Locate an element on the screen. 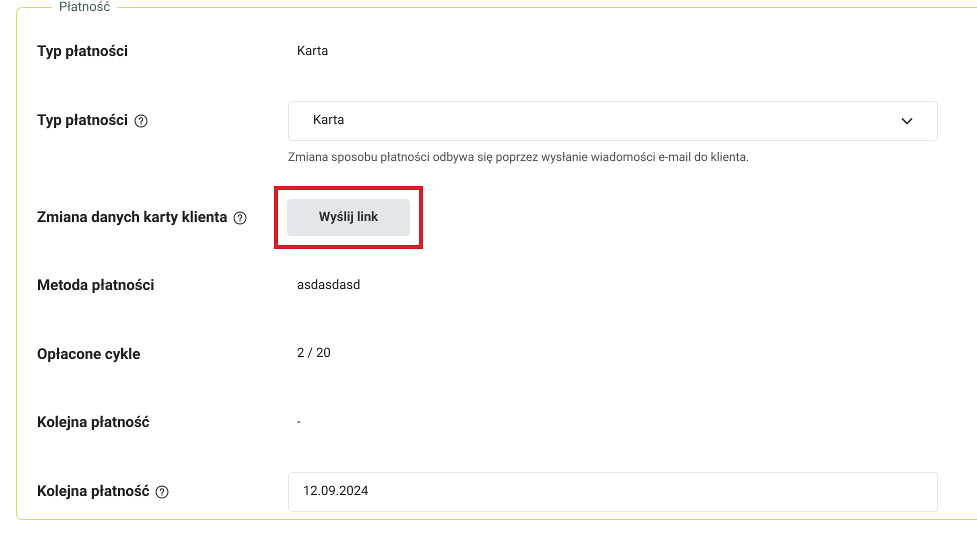 This screenshot has height=556, width=977. send-link-button: Wyślij link is located at coordinates (348, 217).